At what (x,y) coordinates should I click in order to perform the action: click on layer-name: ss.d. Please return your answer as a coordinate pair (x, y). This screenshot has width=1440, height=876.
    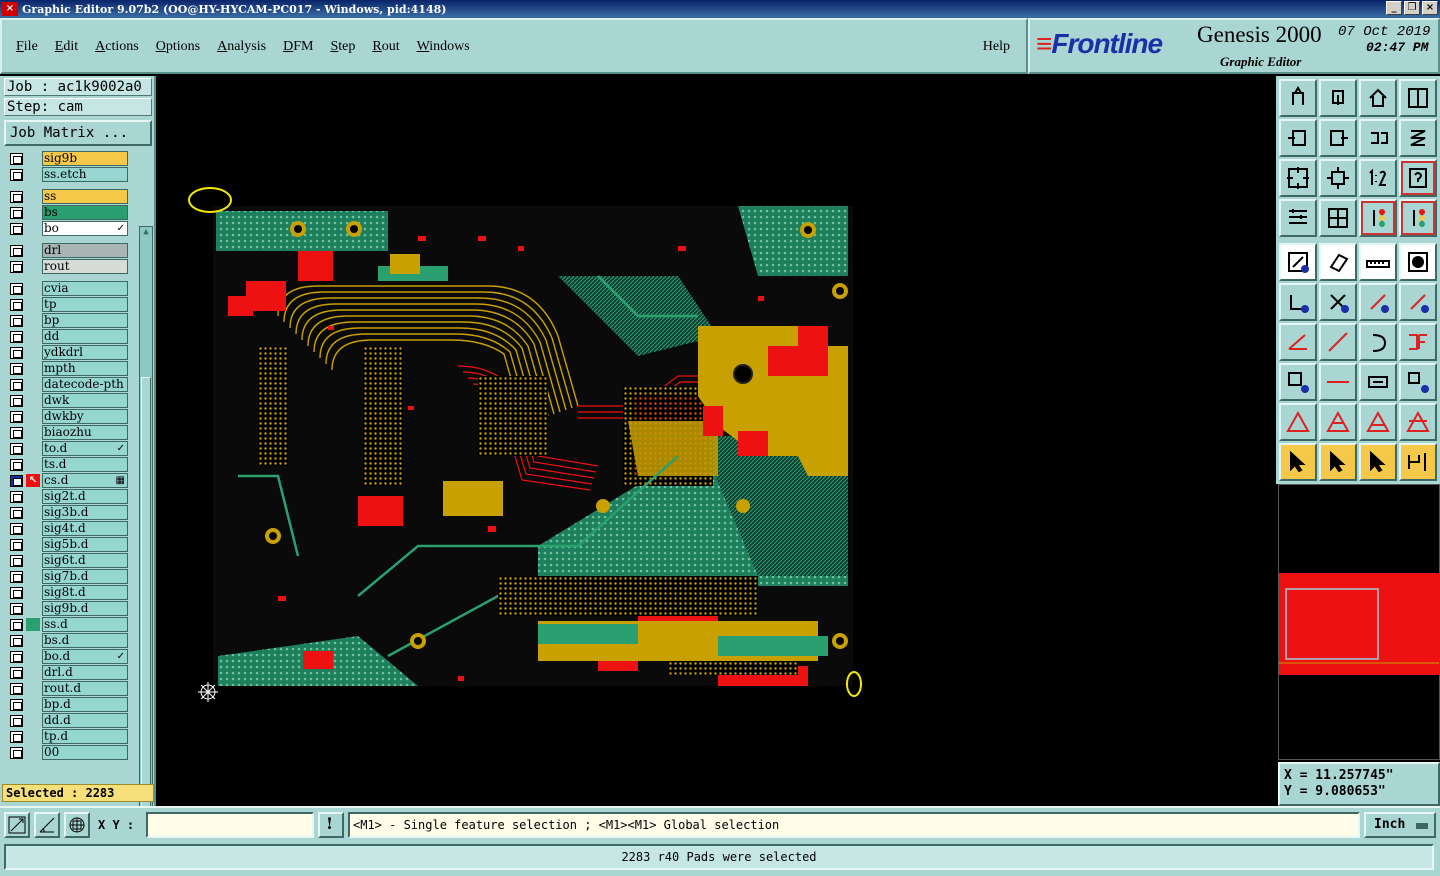
    Looking at the image, I should click on (85, 624).